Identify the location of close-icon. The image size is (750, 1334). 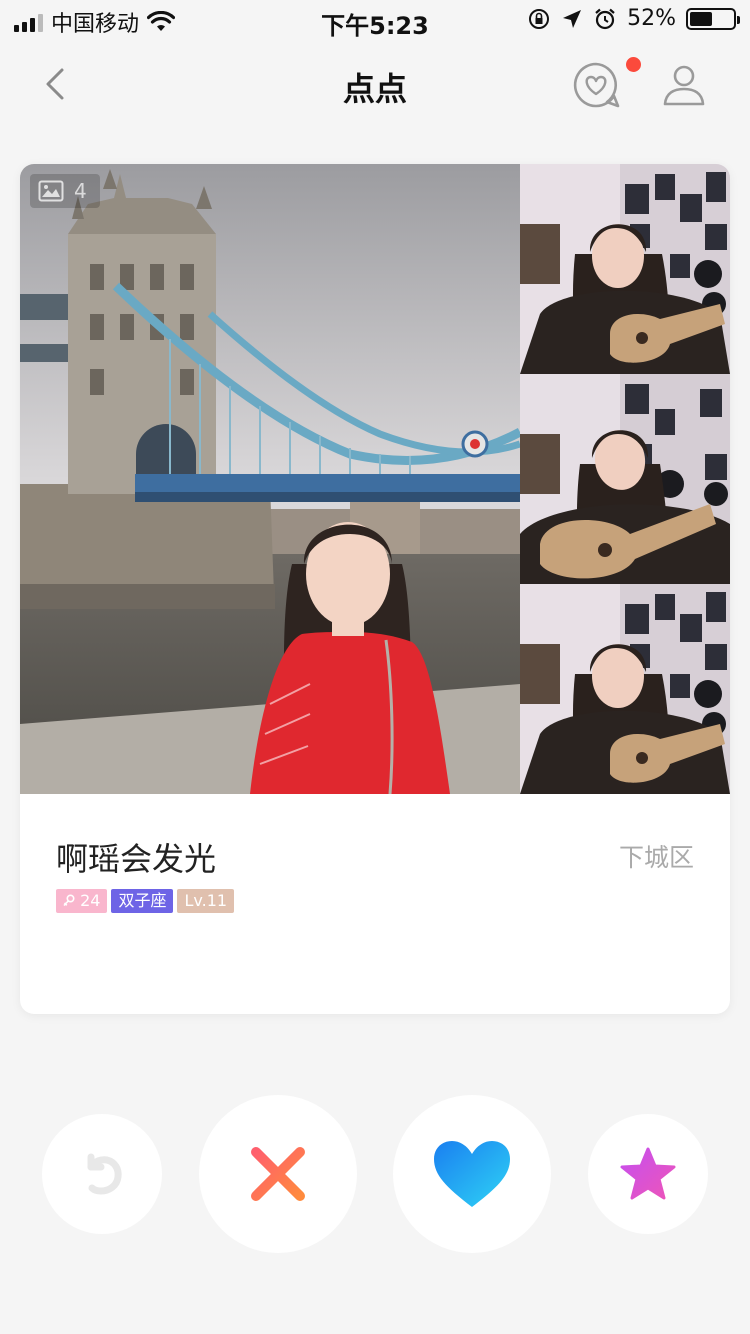
(278, 1174).